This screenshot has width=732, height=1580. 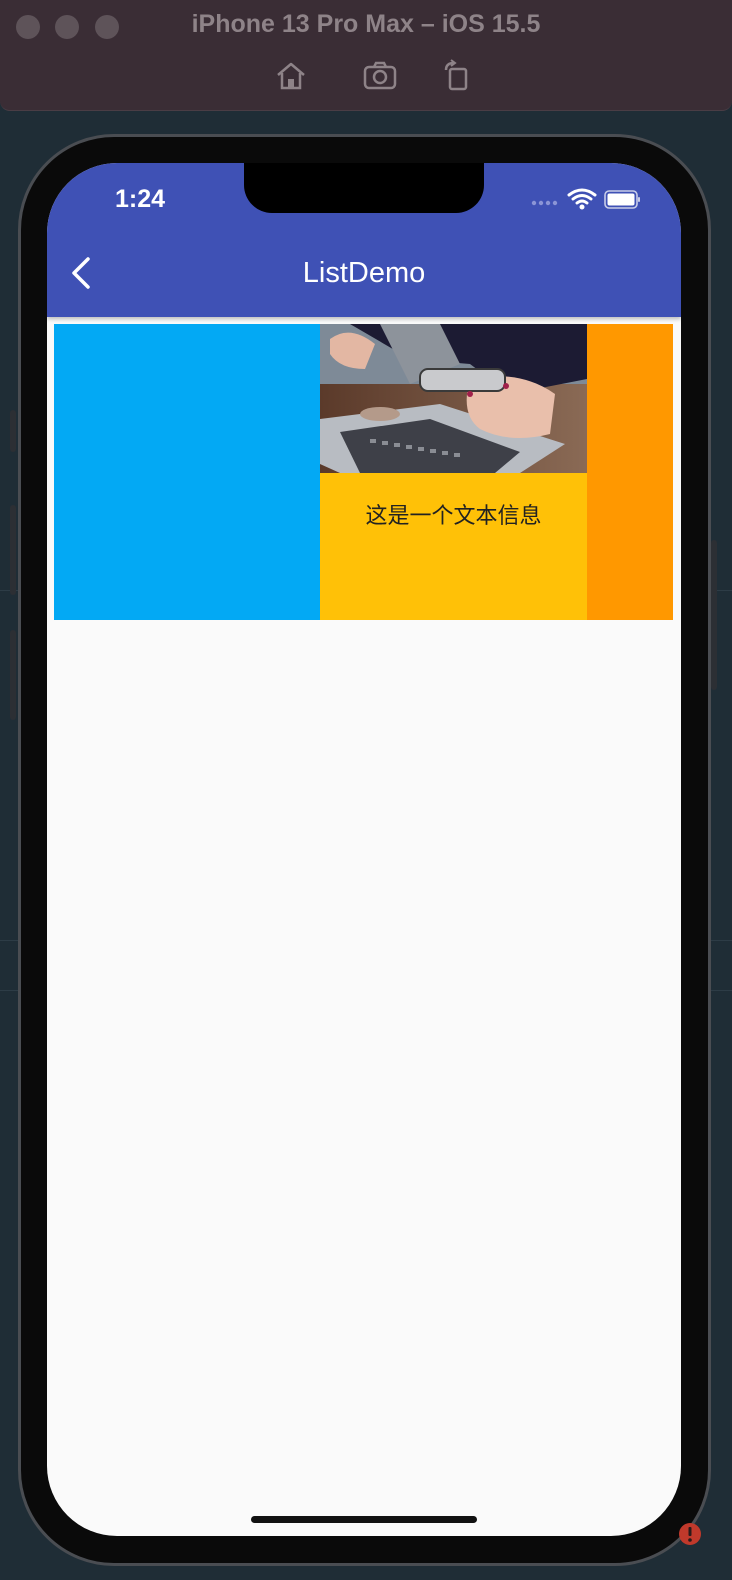 I want to click on battery-icon, so click(x=622, y=199).